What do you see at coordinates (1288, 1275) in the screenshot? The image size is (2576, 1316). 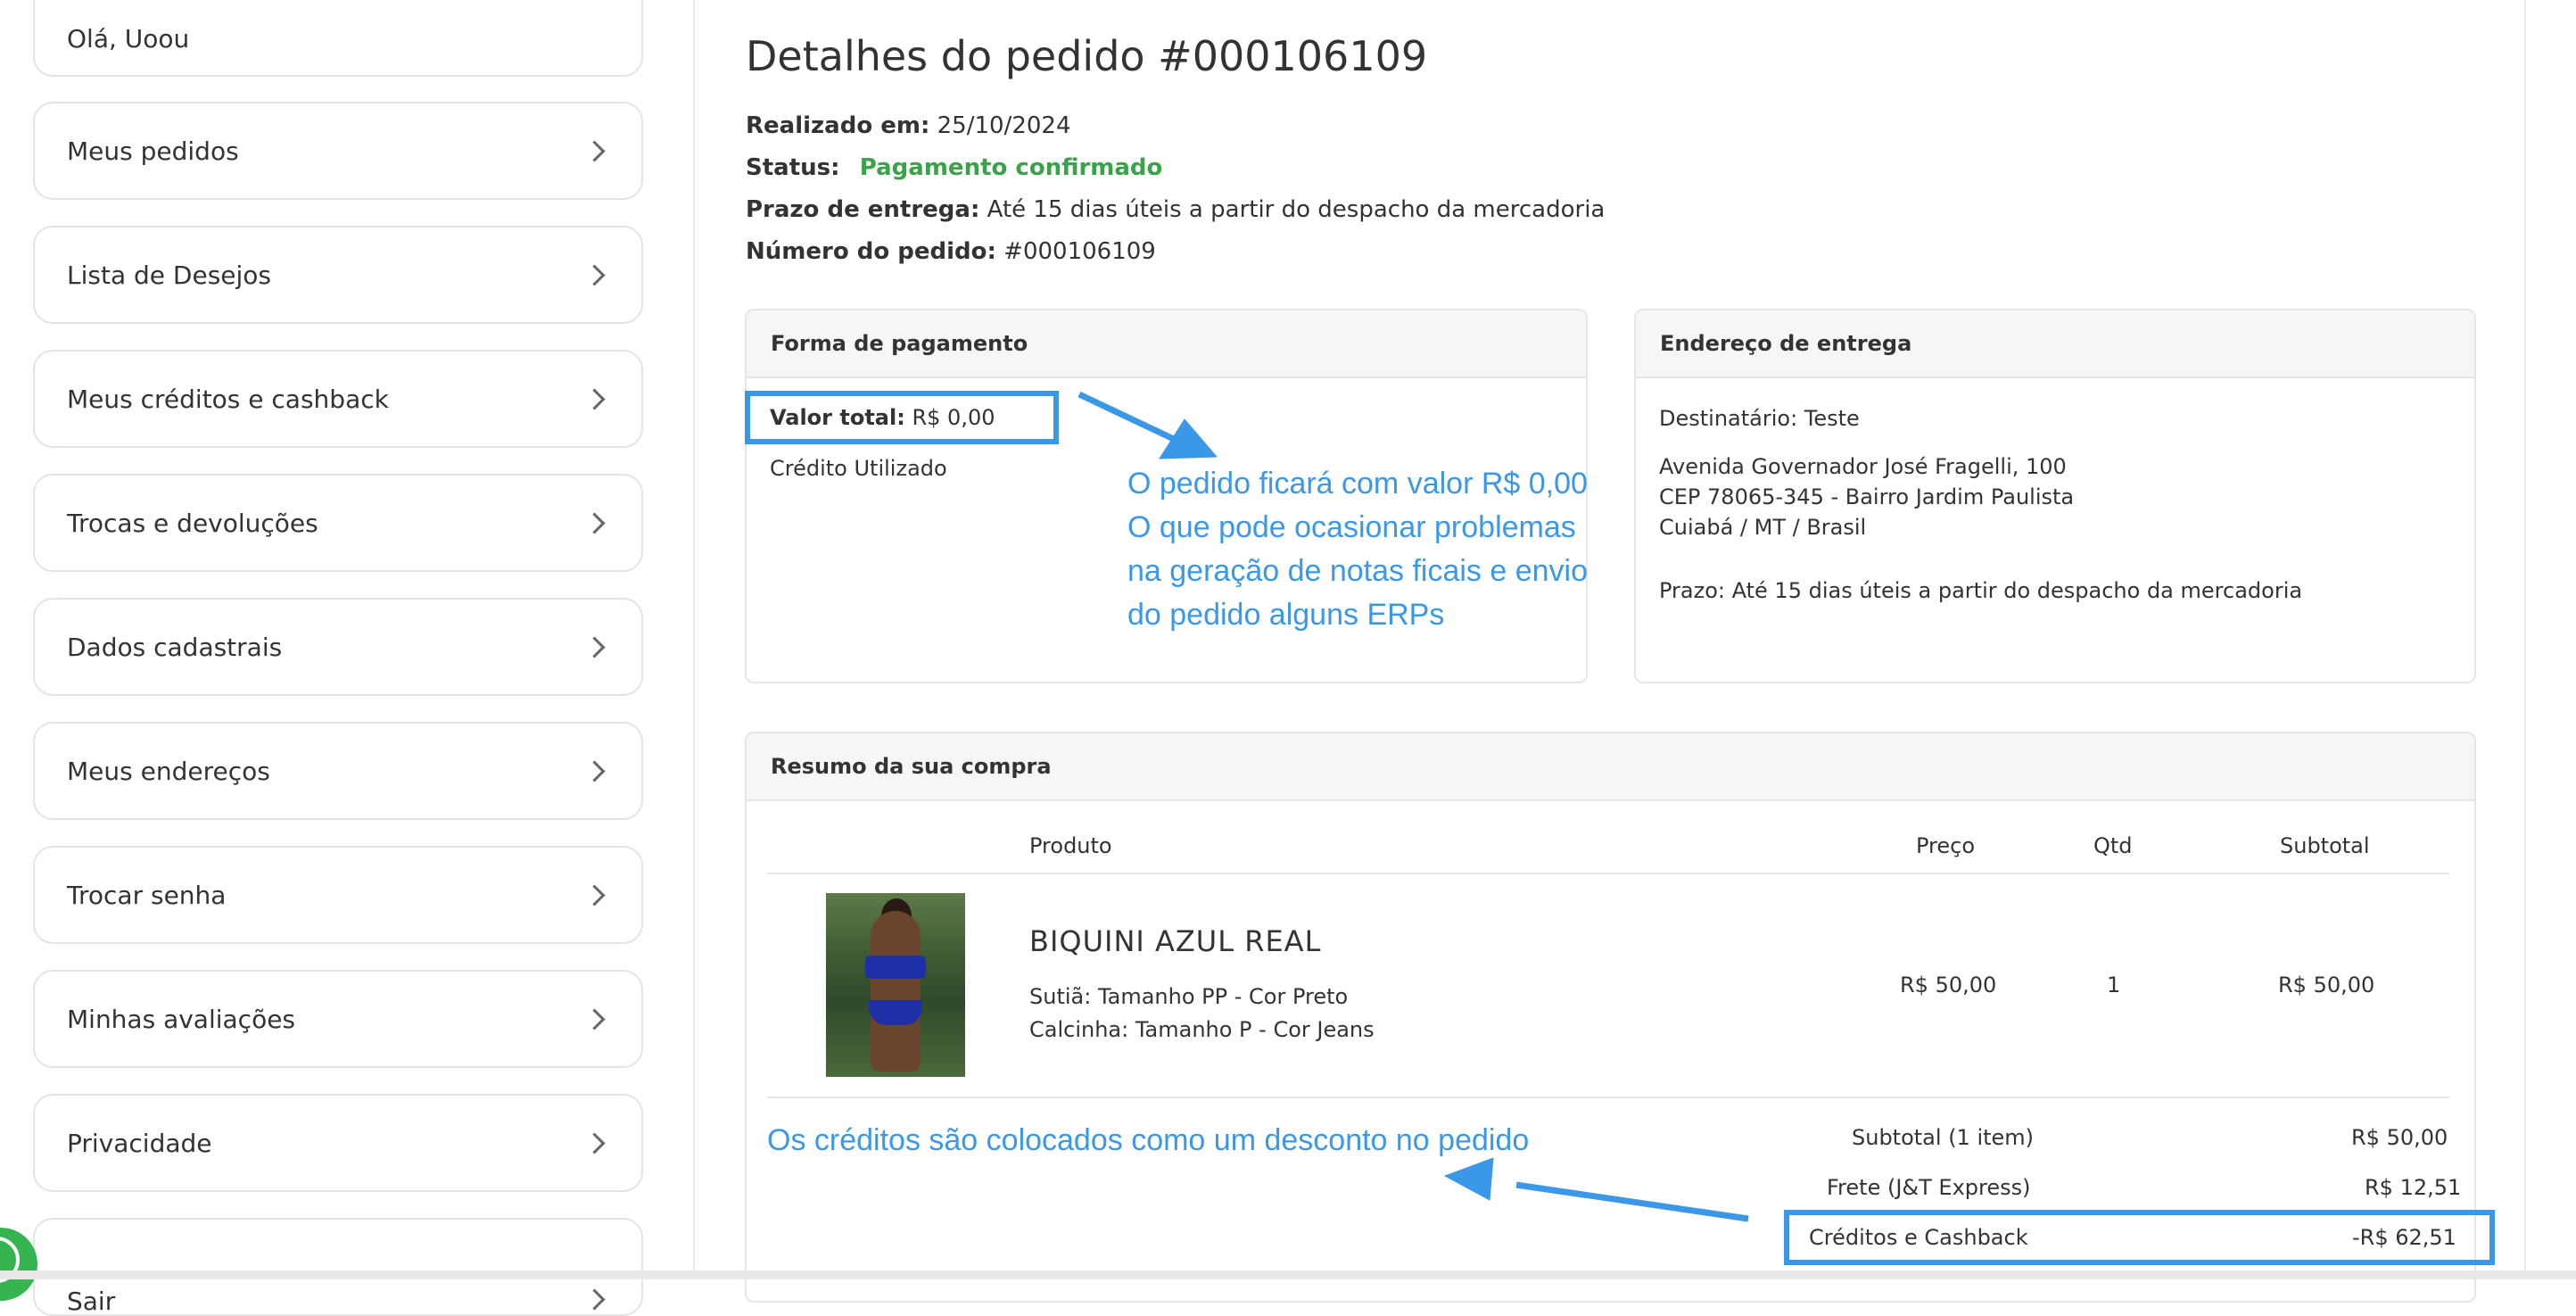 I see `browser-bottom-edge` at bounding box center [1288, 1275].